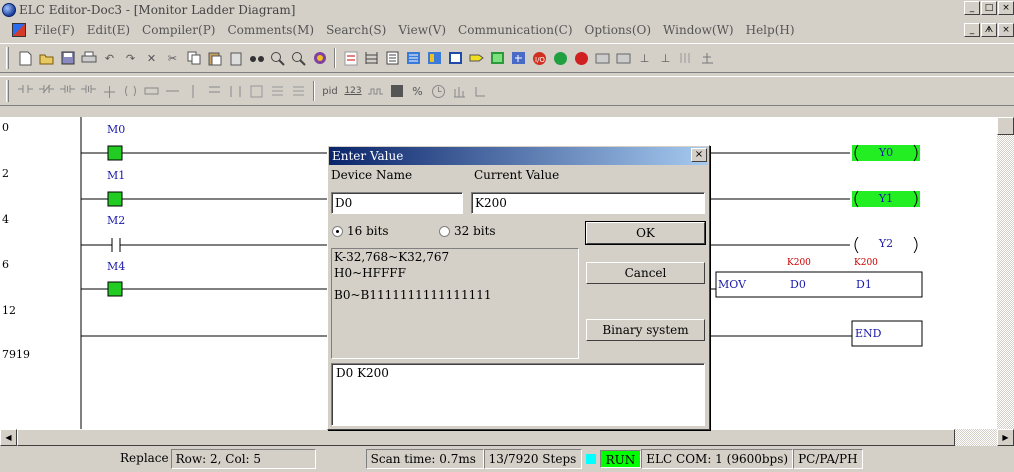 The height and width of the screenshot is (472, 1014). What do you see at coordinates (438, 91) in the screenshot?
I see `timer-icon` at bounding box center [438, 91].